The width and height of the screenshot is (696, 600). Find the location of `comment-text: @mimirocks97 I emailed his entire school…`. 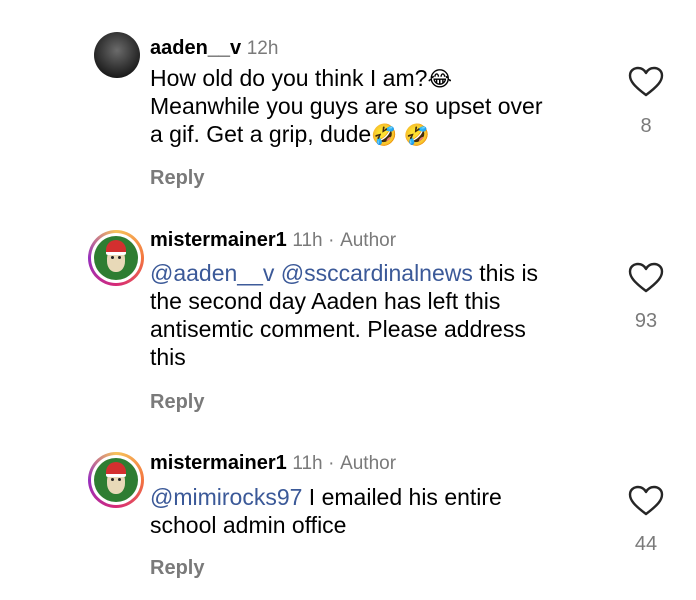

comment-text: @mimirocks97 I emailed his entire school… is located at coordinates (375, 511).